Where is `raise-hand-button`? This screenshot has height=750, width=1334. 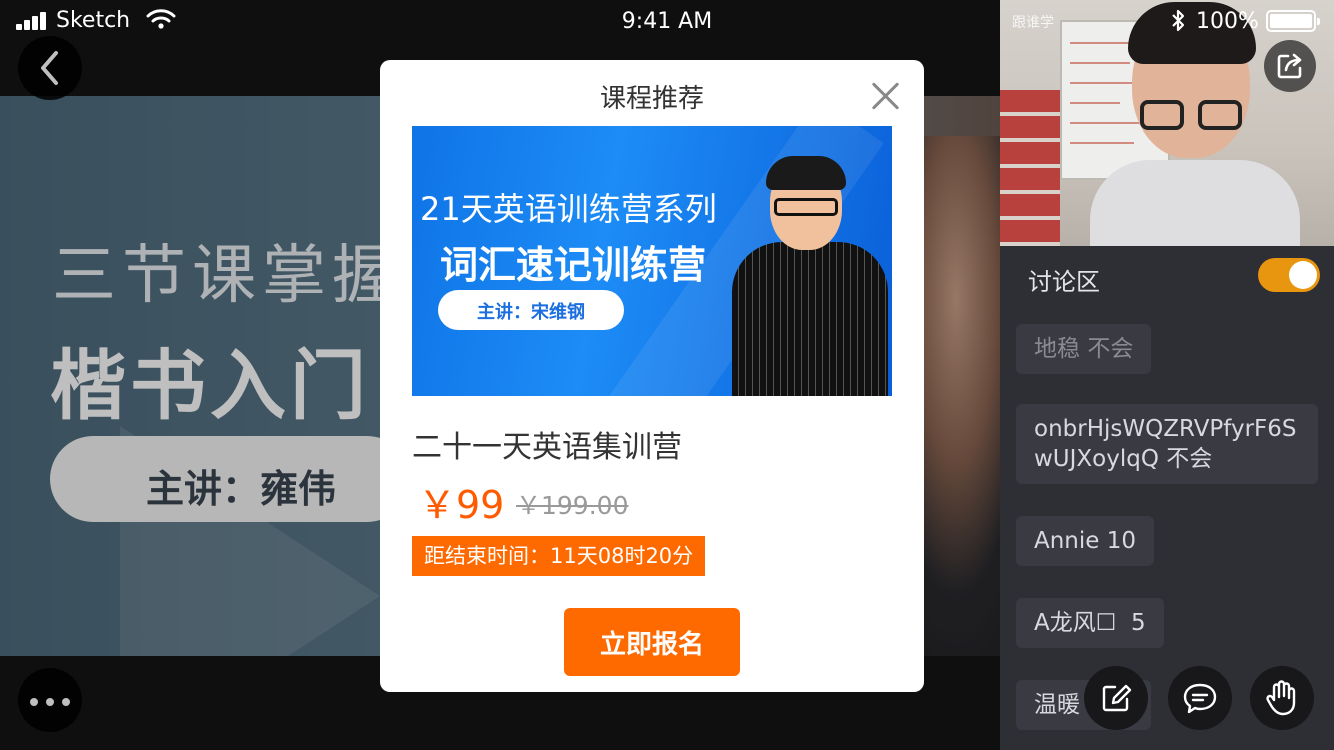
raise-hand-button is located at coordinates (1282, 698).